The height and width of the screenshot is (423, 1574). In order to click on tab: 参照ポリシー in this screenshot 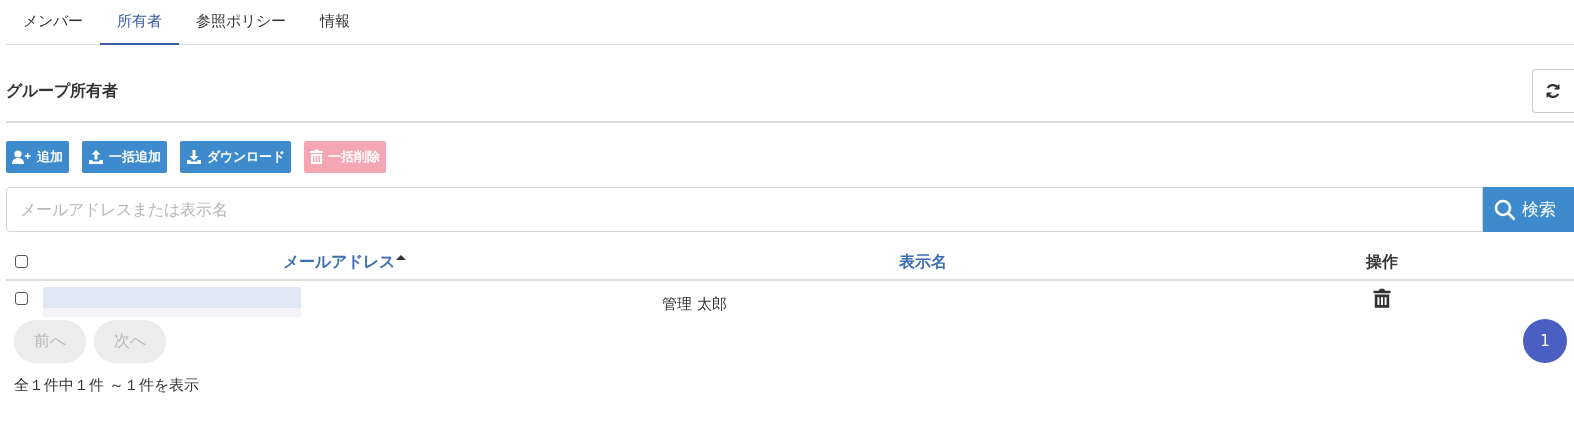, I will do `click(241, 22)`.